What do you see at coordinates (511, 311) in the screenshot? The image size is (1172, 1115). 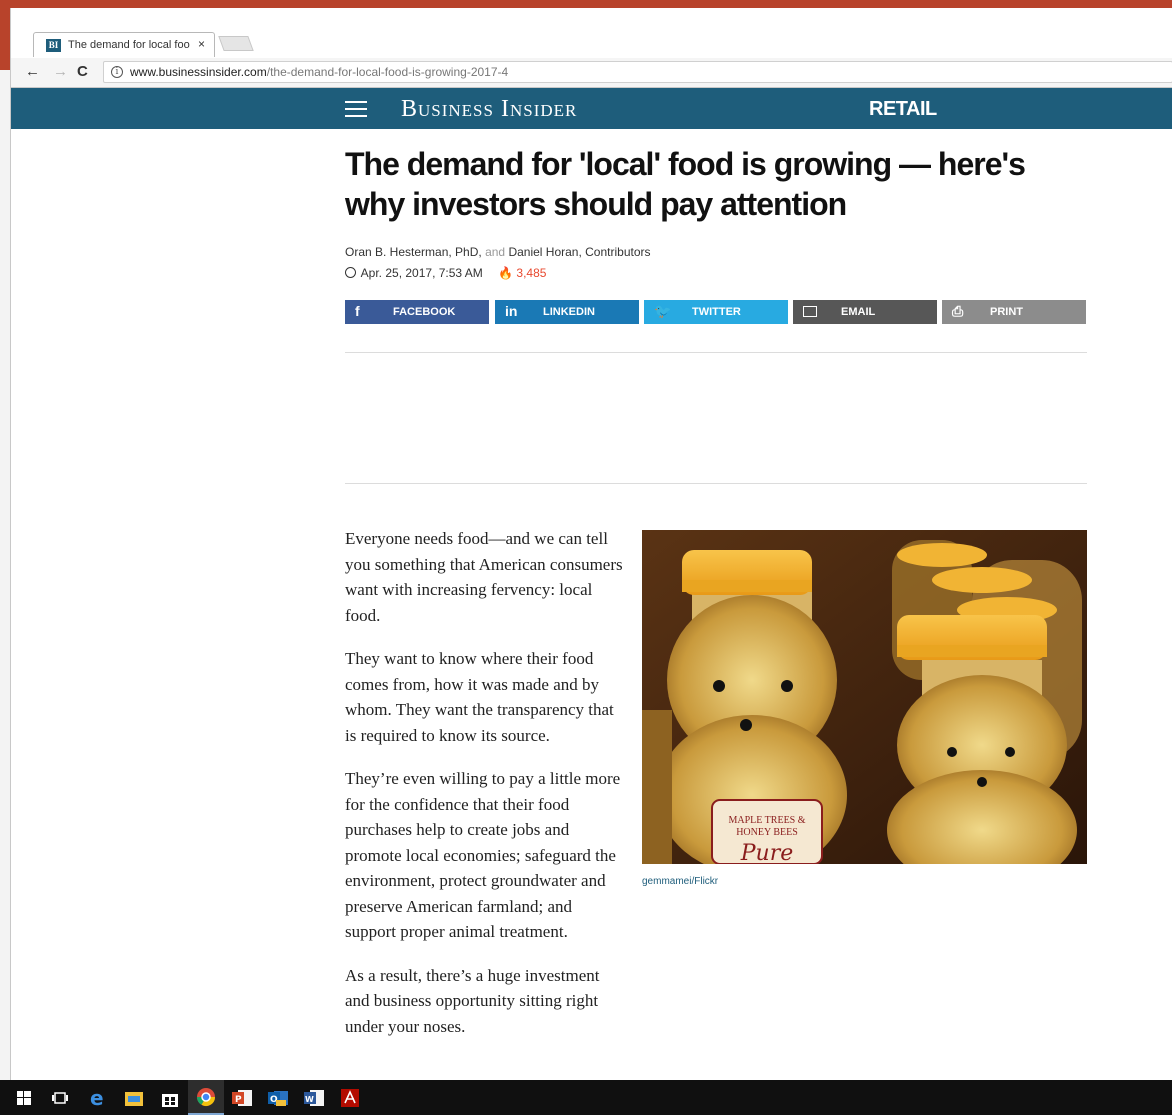 I see `linkedin-icon: in` at bounding box center [511, 311].